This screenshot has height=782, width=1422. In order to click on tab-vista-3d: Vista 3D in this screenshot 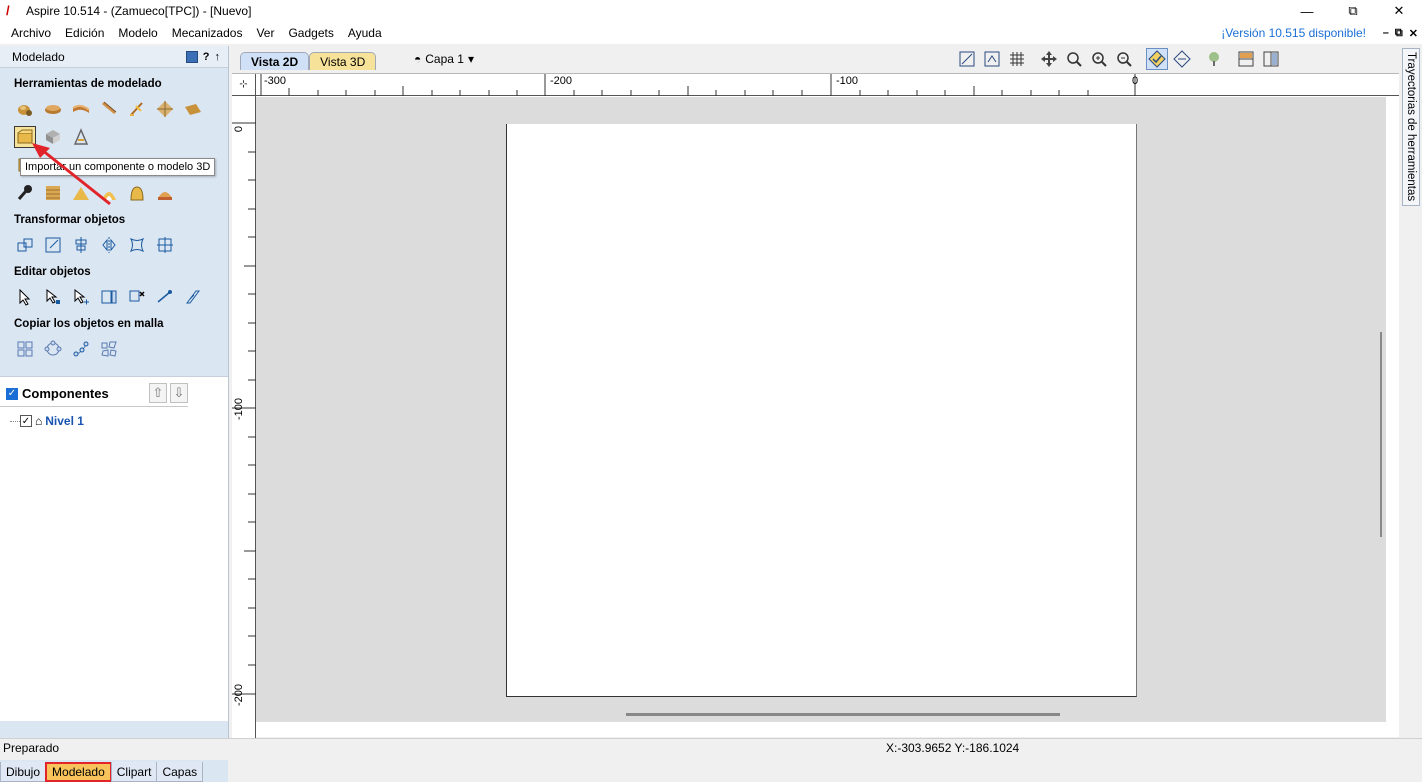, I will do `click(343, 61)`.